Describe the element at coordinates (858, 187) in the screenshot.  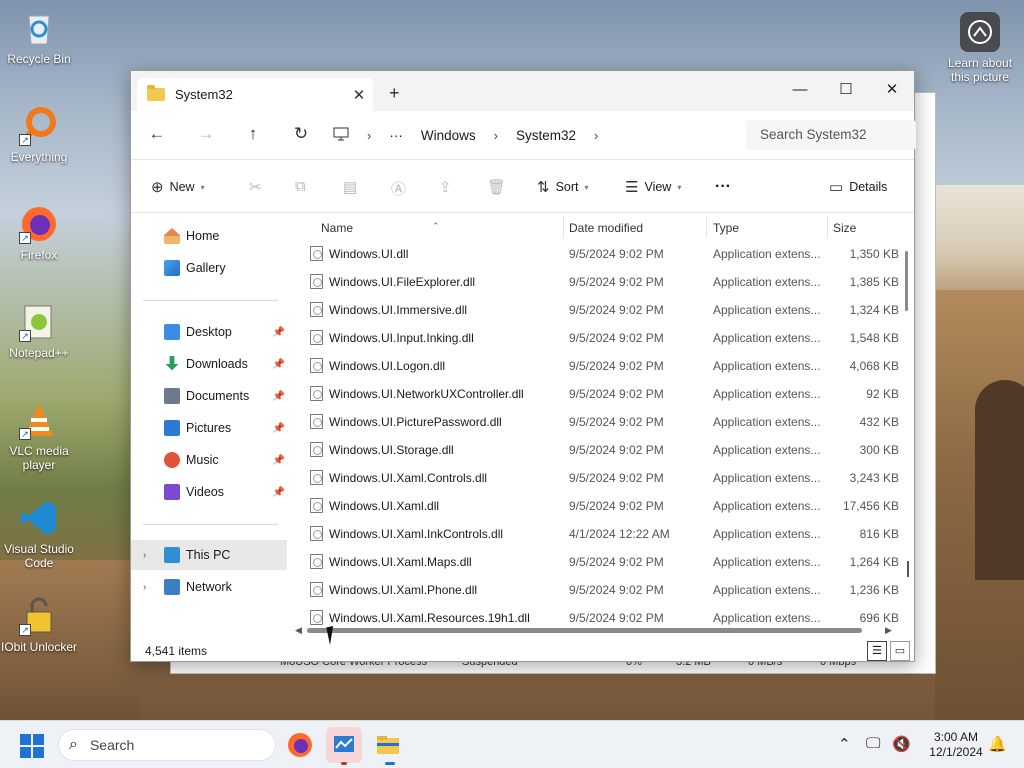
I see `details-button: ▭ Details` at that location.